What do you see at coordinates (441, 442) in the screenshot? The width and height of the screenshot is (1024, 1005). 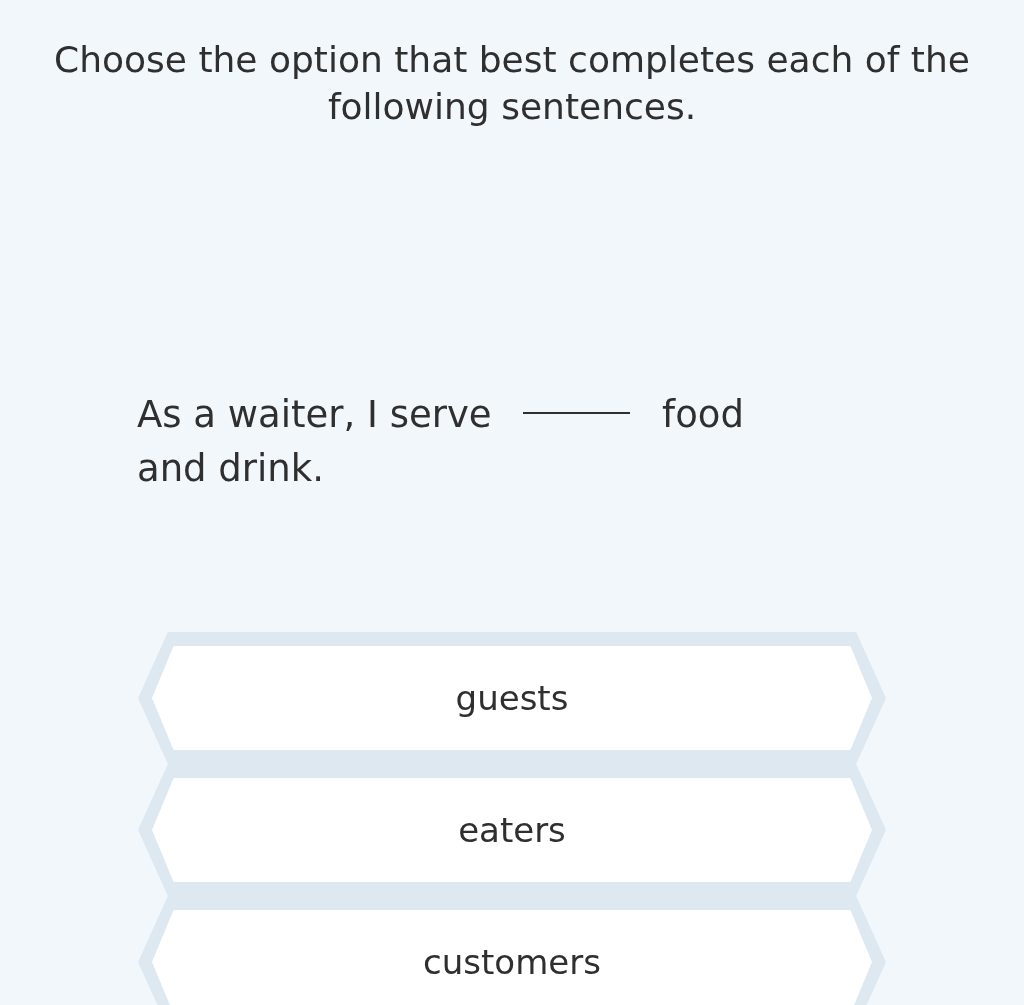 I see `question-sentence: As a waiter, I serve food and drink.` at bounding box center [441, 442].